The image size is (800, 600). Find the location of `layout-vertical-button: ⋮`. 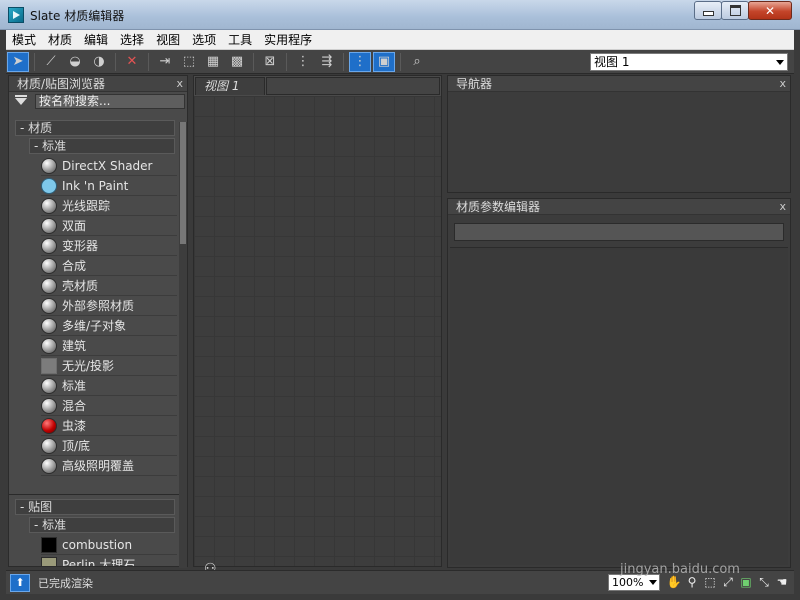

layout-vertical-button: ⋮ is located at coordinates (303, 62).